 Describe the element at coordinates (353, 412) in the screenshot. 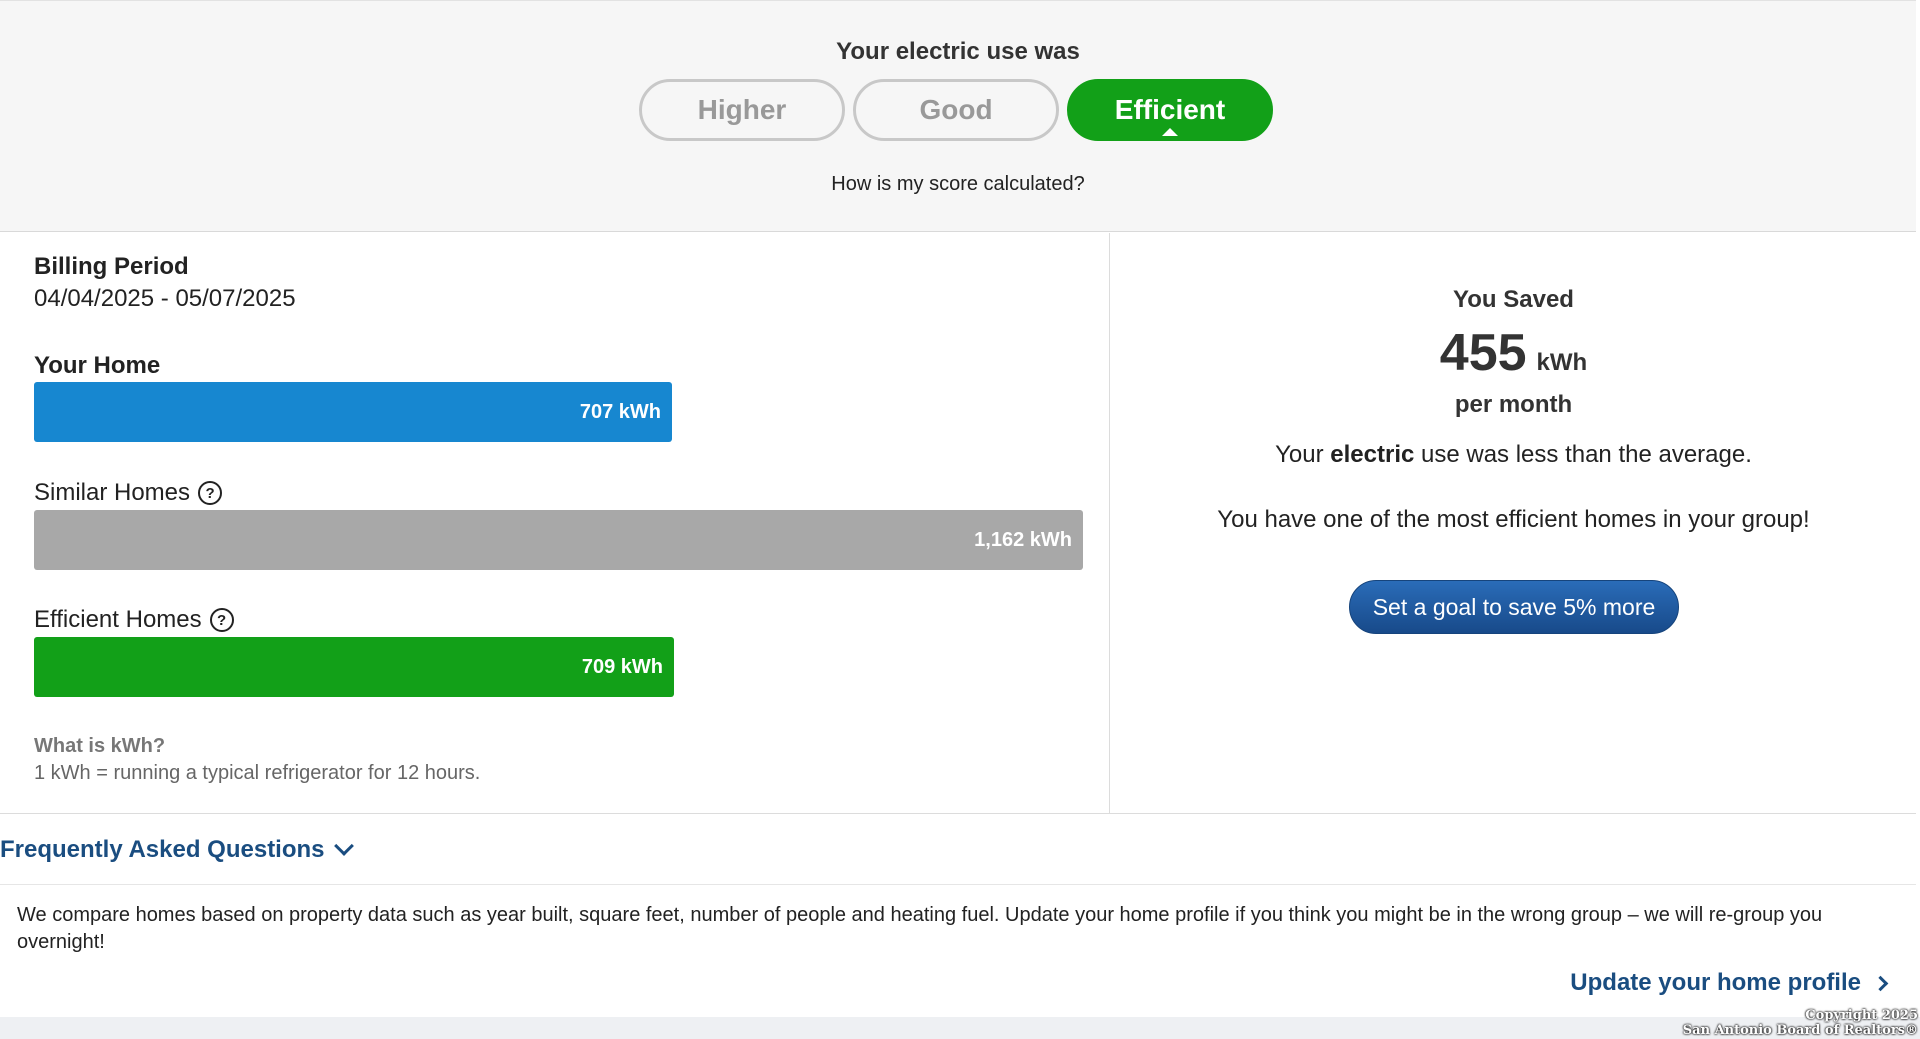

I see `your-home-bar: 707 kWh` at that location.